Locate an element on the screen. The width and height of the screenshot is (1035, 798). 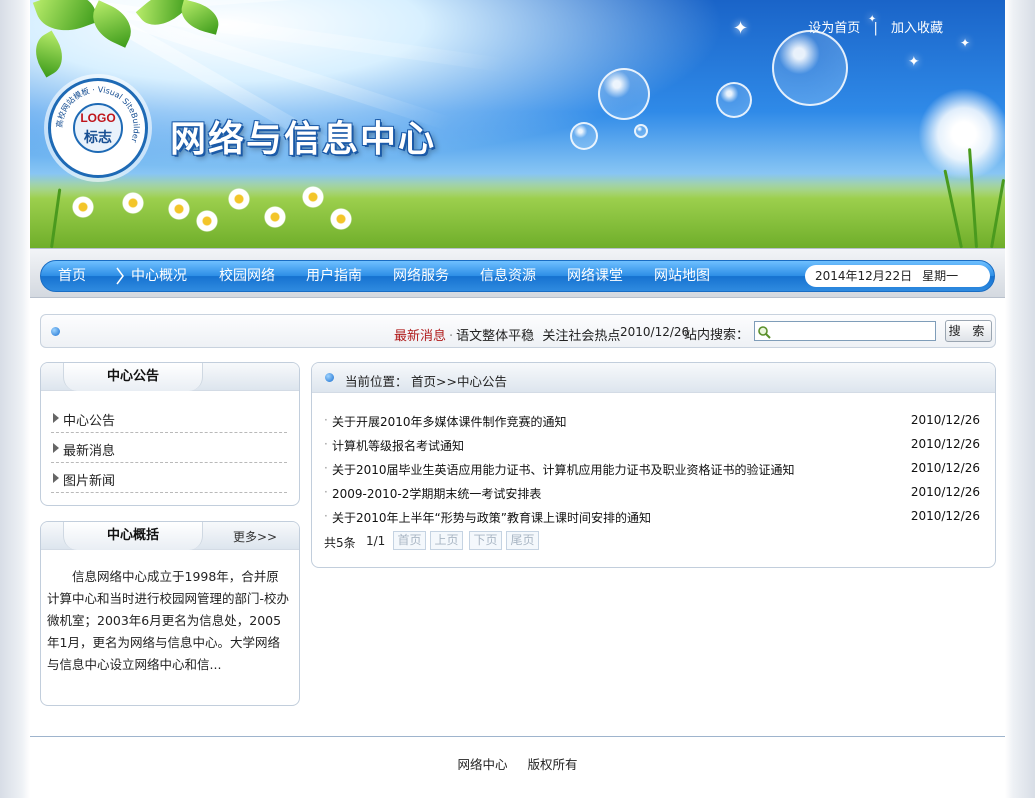
article-row: · 计算机等级报名考试通知 2010/12/26 is located at coordinates (652, 445).